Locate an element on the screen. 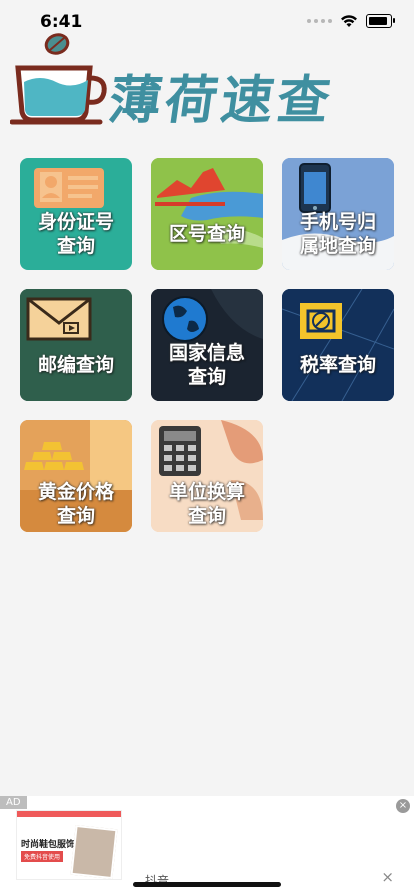  tile-label-line: 属地查询 is located at coordinates (337, 246).